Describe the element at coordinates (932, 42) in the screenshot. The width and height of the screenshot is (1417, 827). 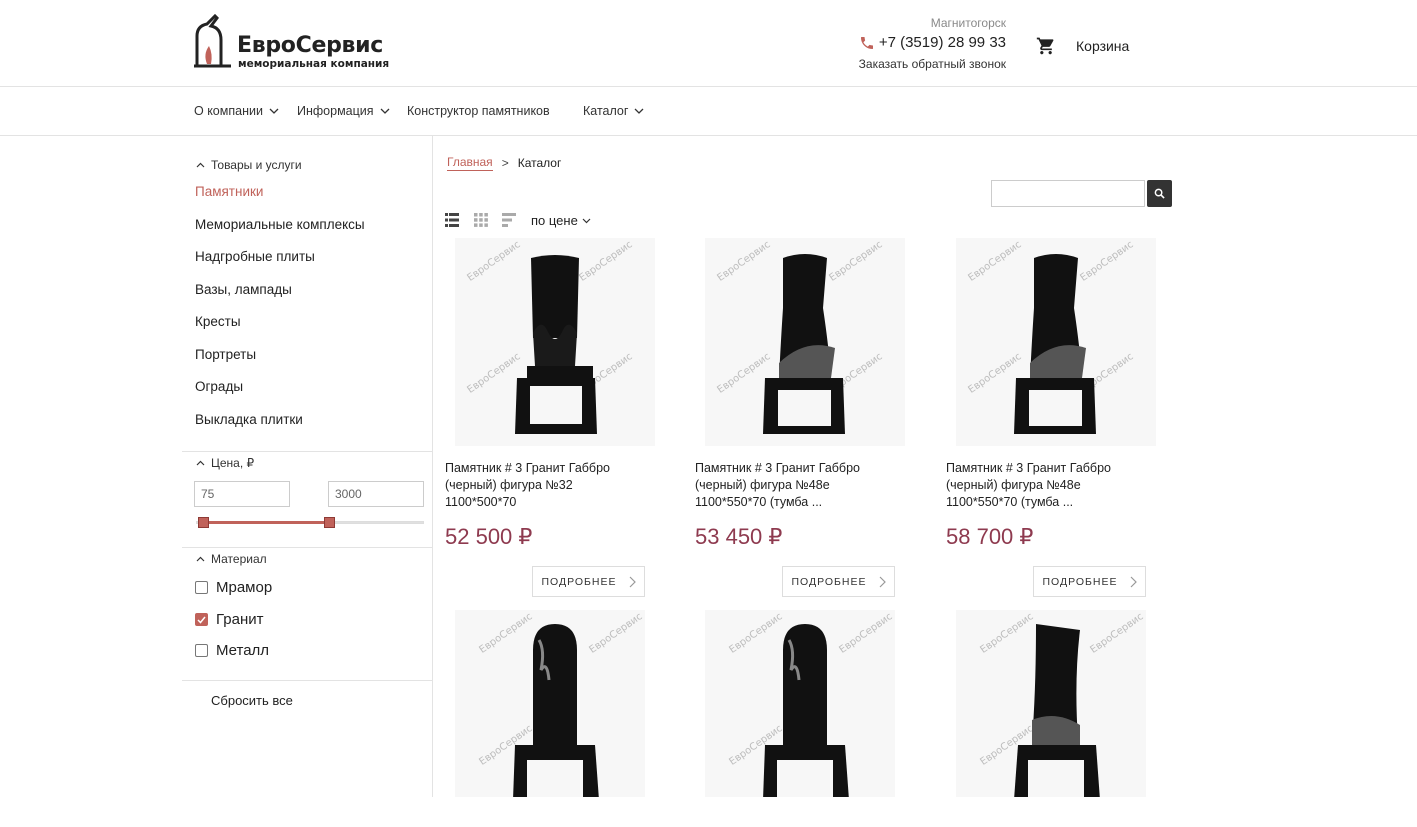
I see `phone-link: +7 (3519) 28 99 33` at that location.